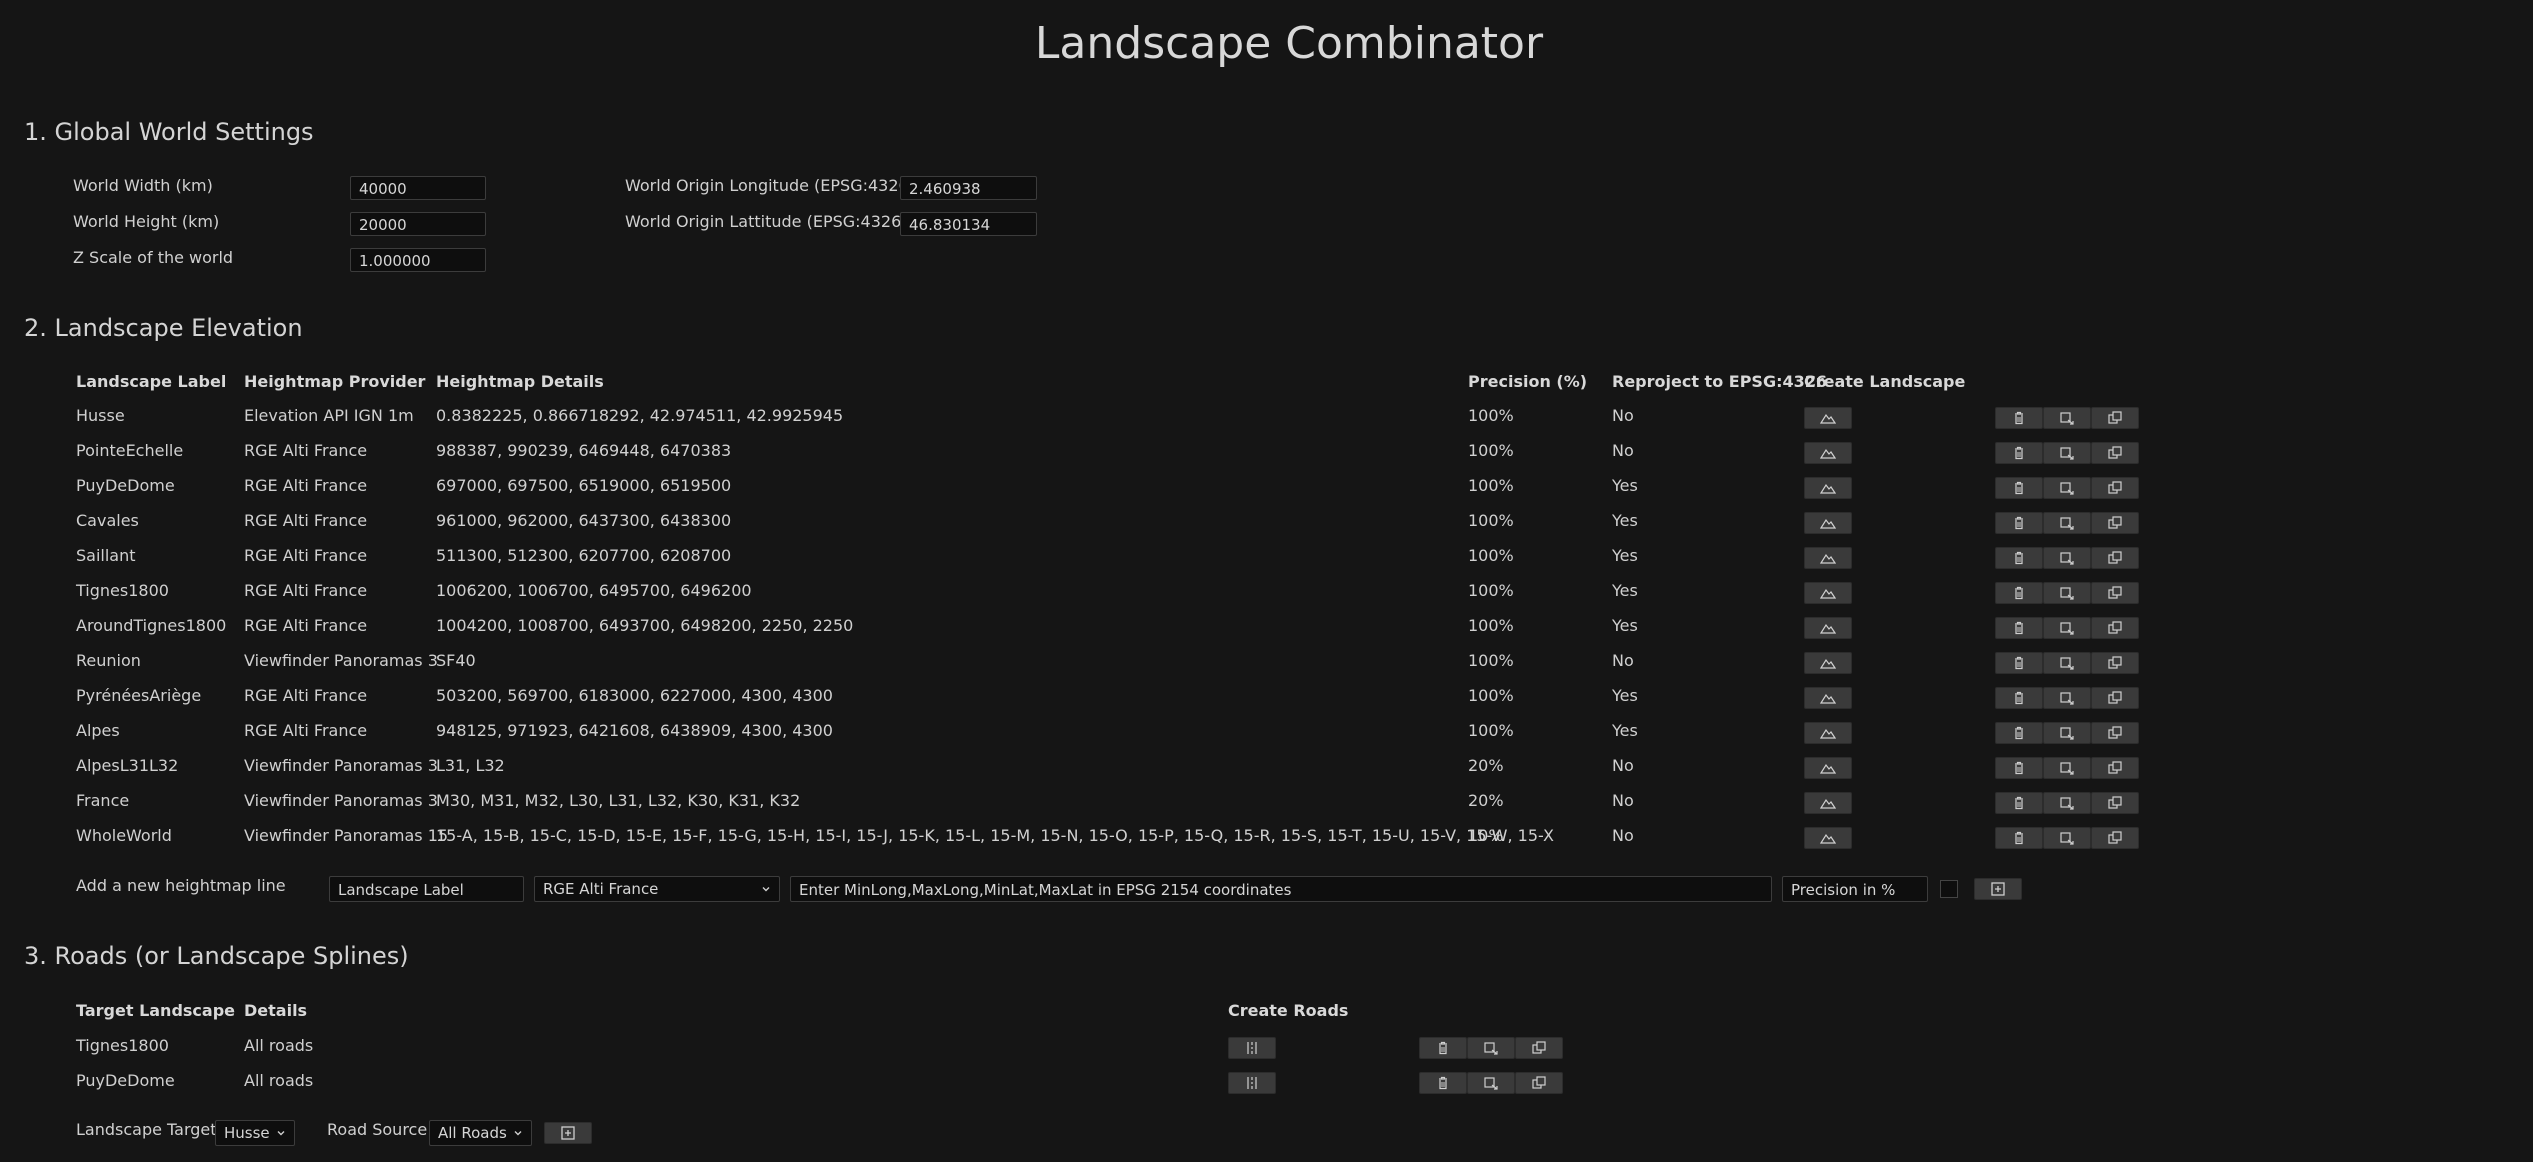 The width and height of the screenshot is (2533, 1162). Describe the element at coordinates (968, 188) in the screenshot. I see `origin-longitude-field: 2.460938` at that location.